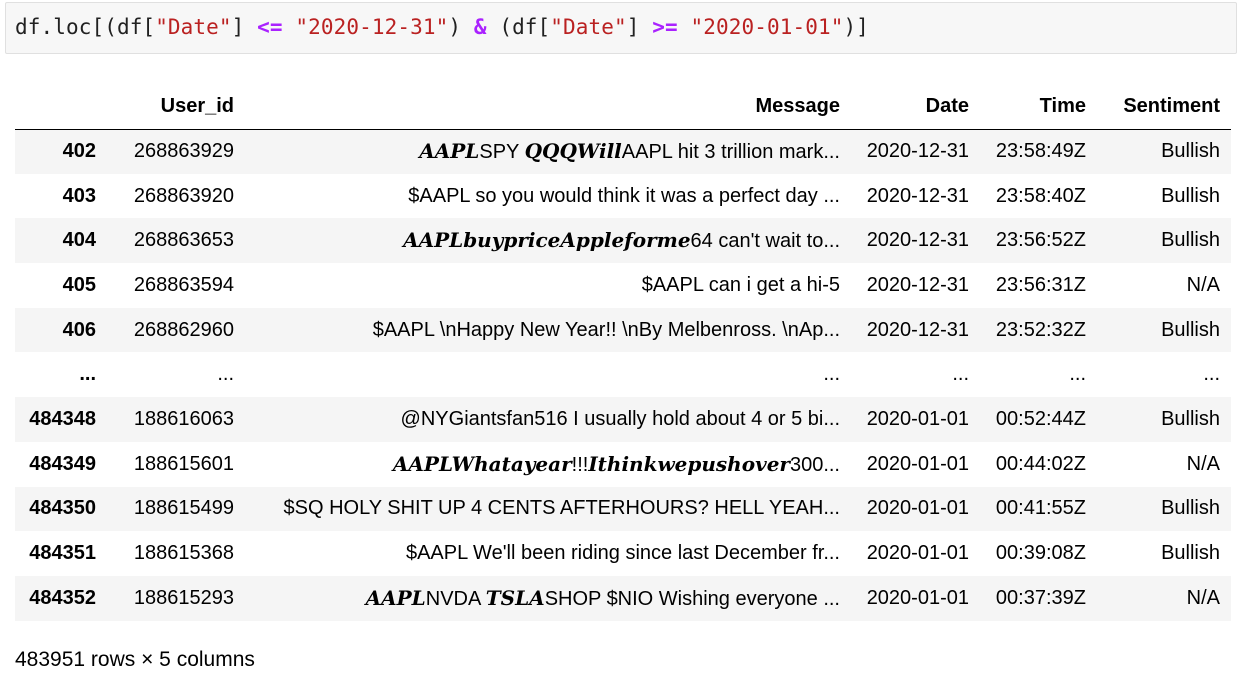  Describe the element at coordinates (62, 597) in the screenshot. I see `row-index: 484352` at that location.